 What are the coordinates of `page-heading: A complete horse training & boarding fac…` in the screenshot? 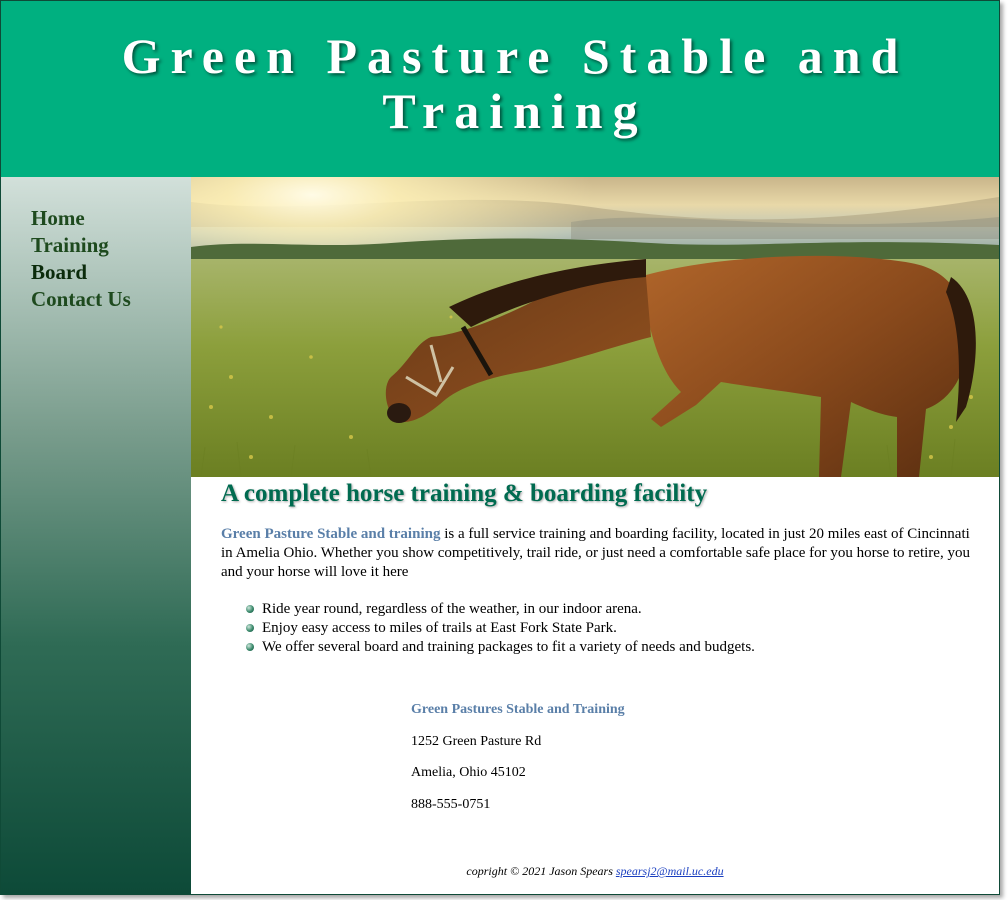 It's located at (464, 493).